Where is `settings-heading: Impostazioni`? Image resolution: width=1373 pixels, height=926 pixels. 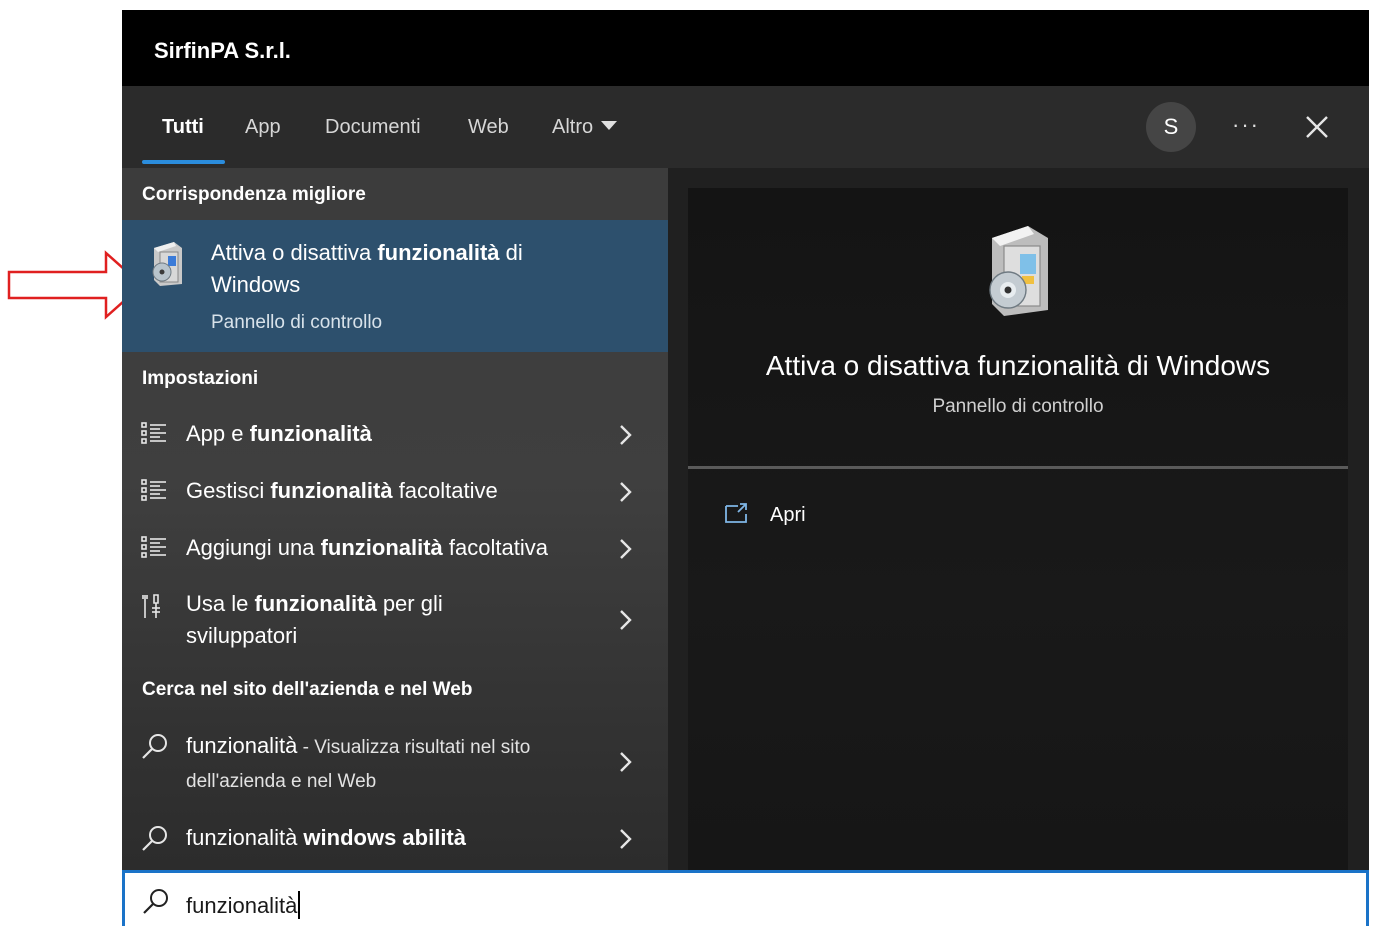 settings-heading: Impostazioni is located at coordinates (200, 378).